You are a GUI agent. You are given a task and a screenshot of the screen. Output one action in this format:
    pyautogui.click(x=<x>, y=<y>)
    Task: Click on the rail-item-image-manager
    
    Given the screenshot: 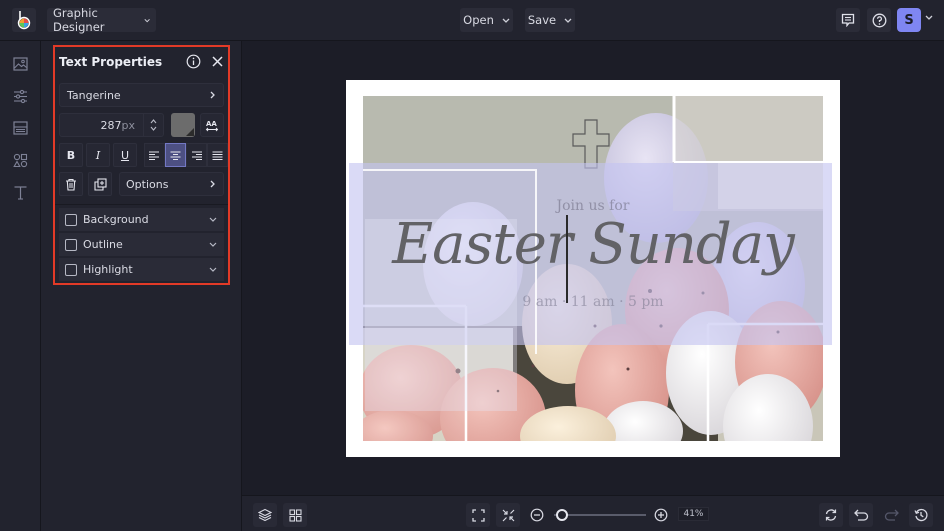 What is the action you would take?
    pyautogui.click(x=20, y=64)
    